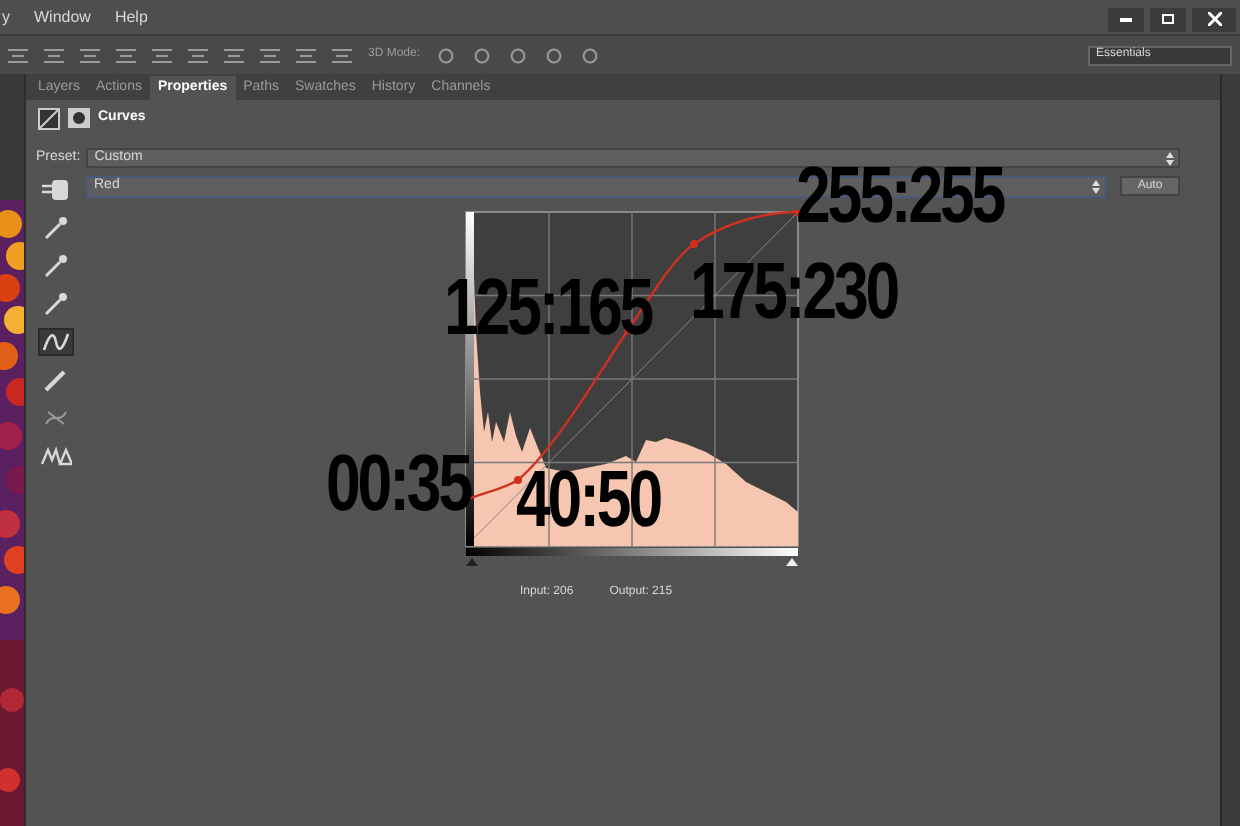 This screenshot has height=826, width=1240. I want to click on point-annotation: 175:230, so click(794, 292).